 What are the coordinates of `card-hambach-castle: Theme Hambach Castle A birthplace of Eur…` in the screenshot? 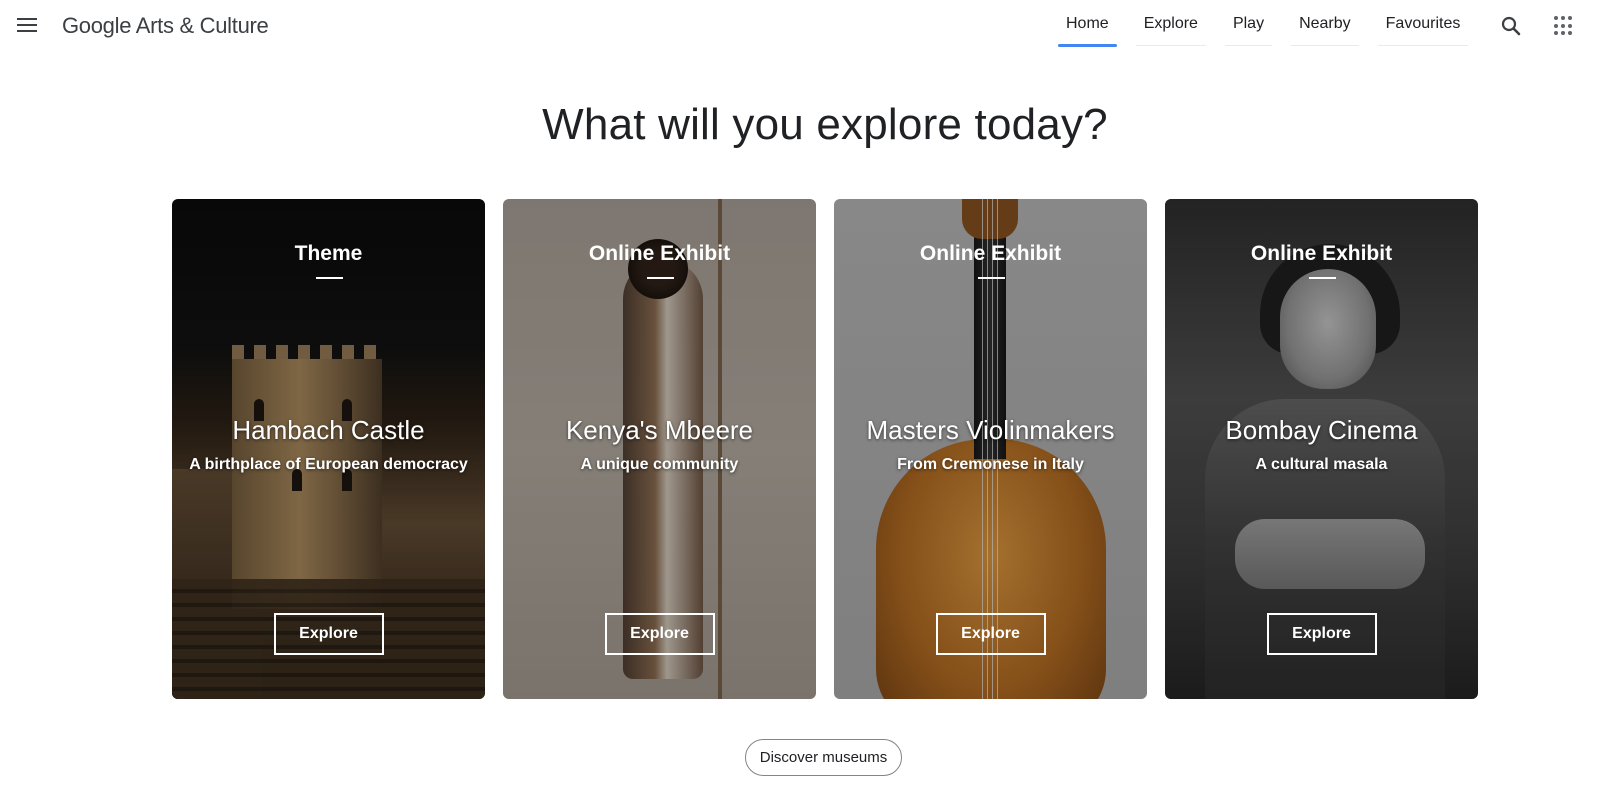 It's located at (328, 449).